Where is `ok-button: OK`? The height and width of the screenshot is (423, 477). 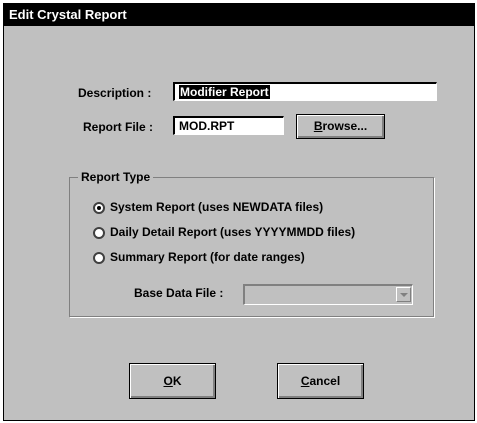 ok-button: OK is located at coordinates (172, 381).